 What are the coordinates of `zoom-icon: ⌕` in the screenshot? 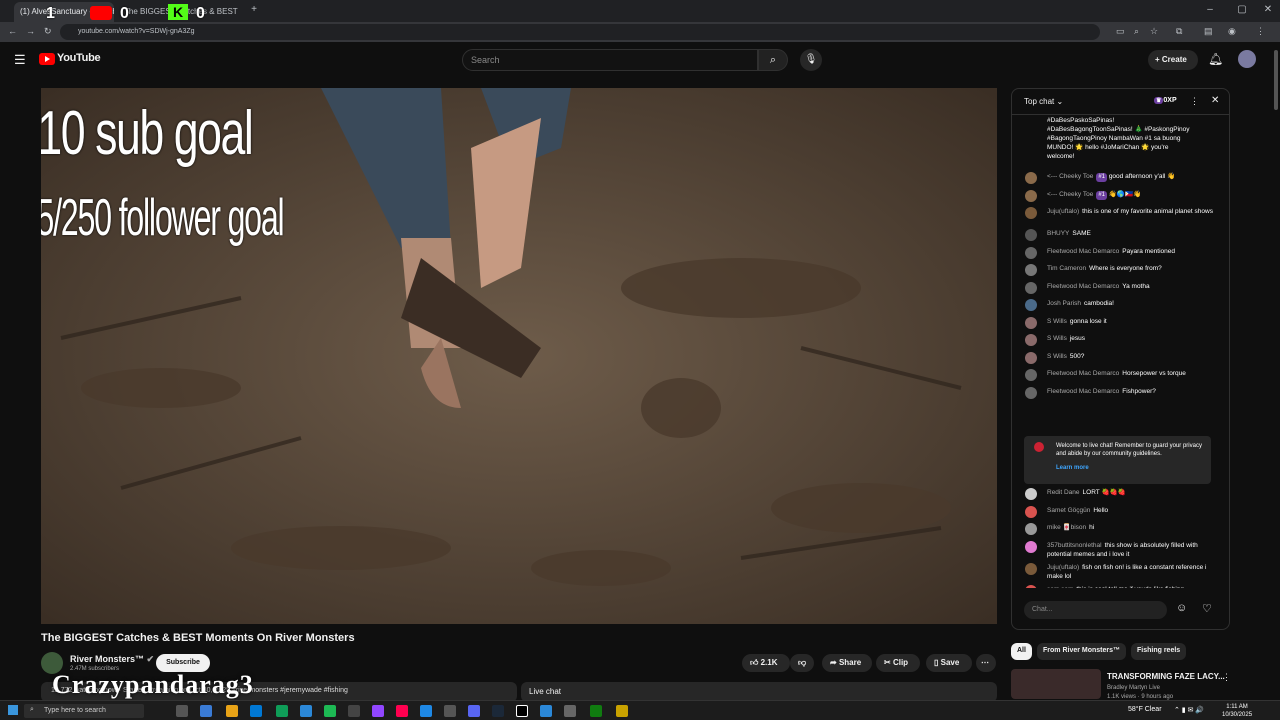 It's located at (1136, 31).